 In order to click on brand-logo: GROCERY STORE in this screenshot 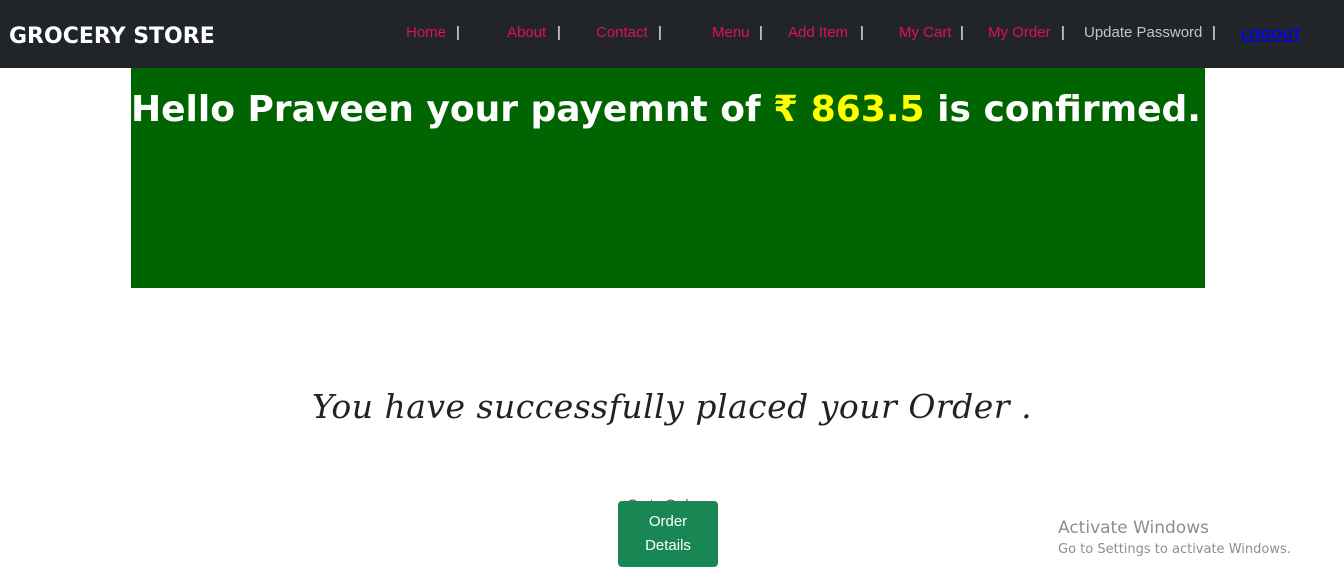, I will do `click(112, 37)`.